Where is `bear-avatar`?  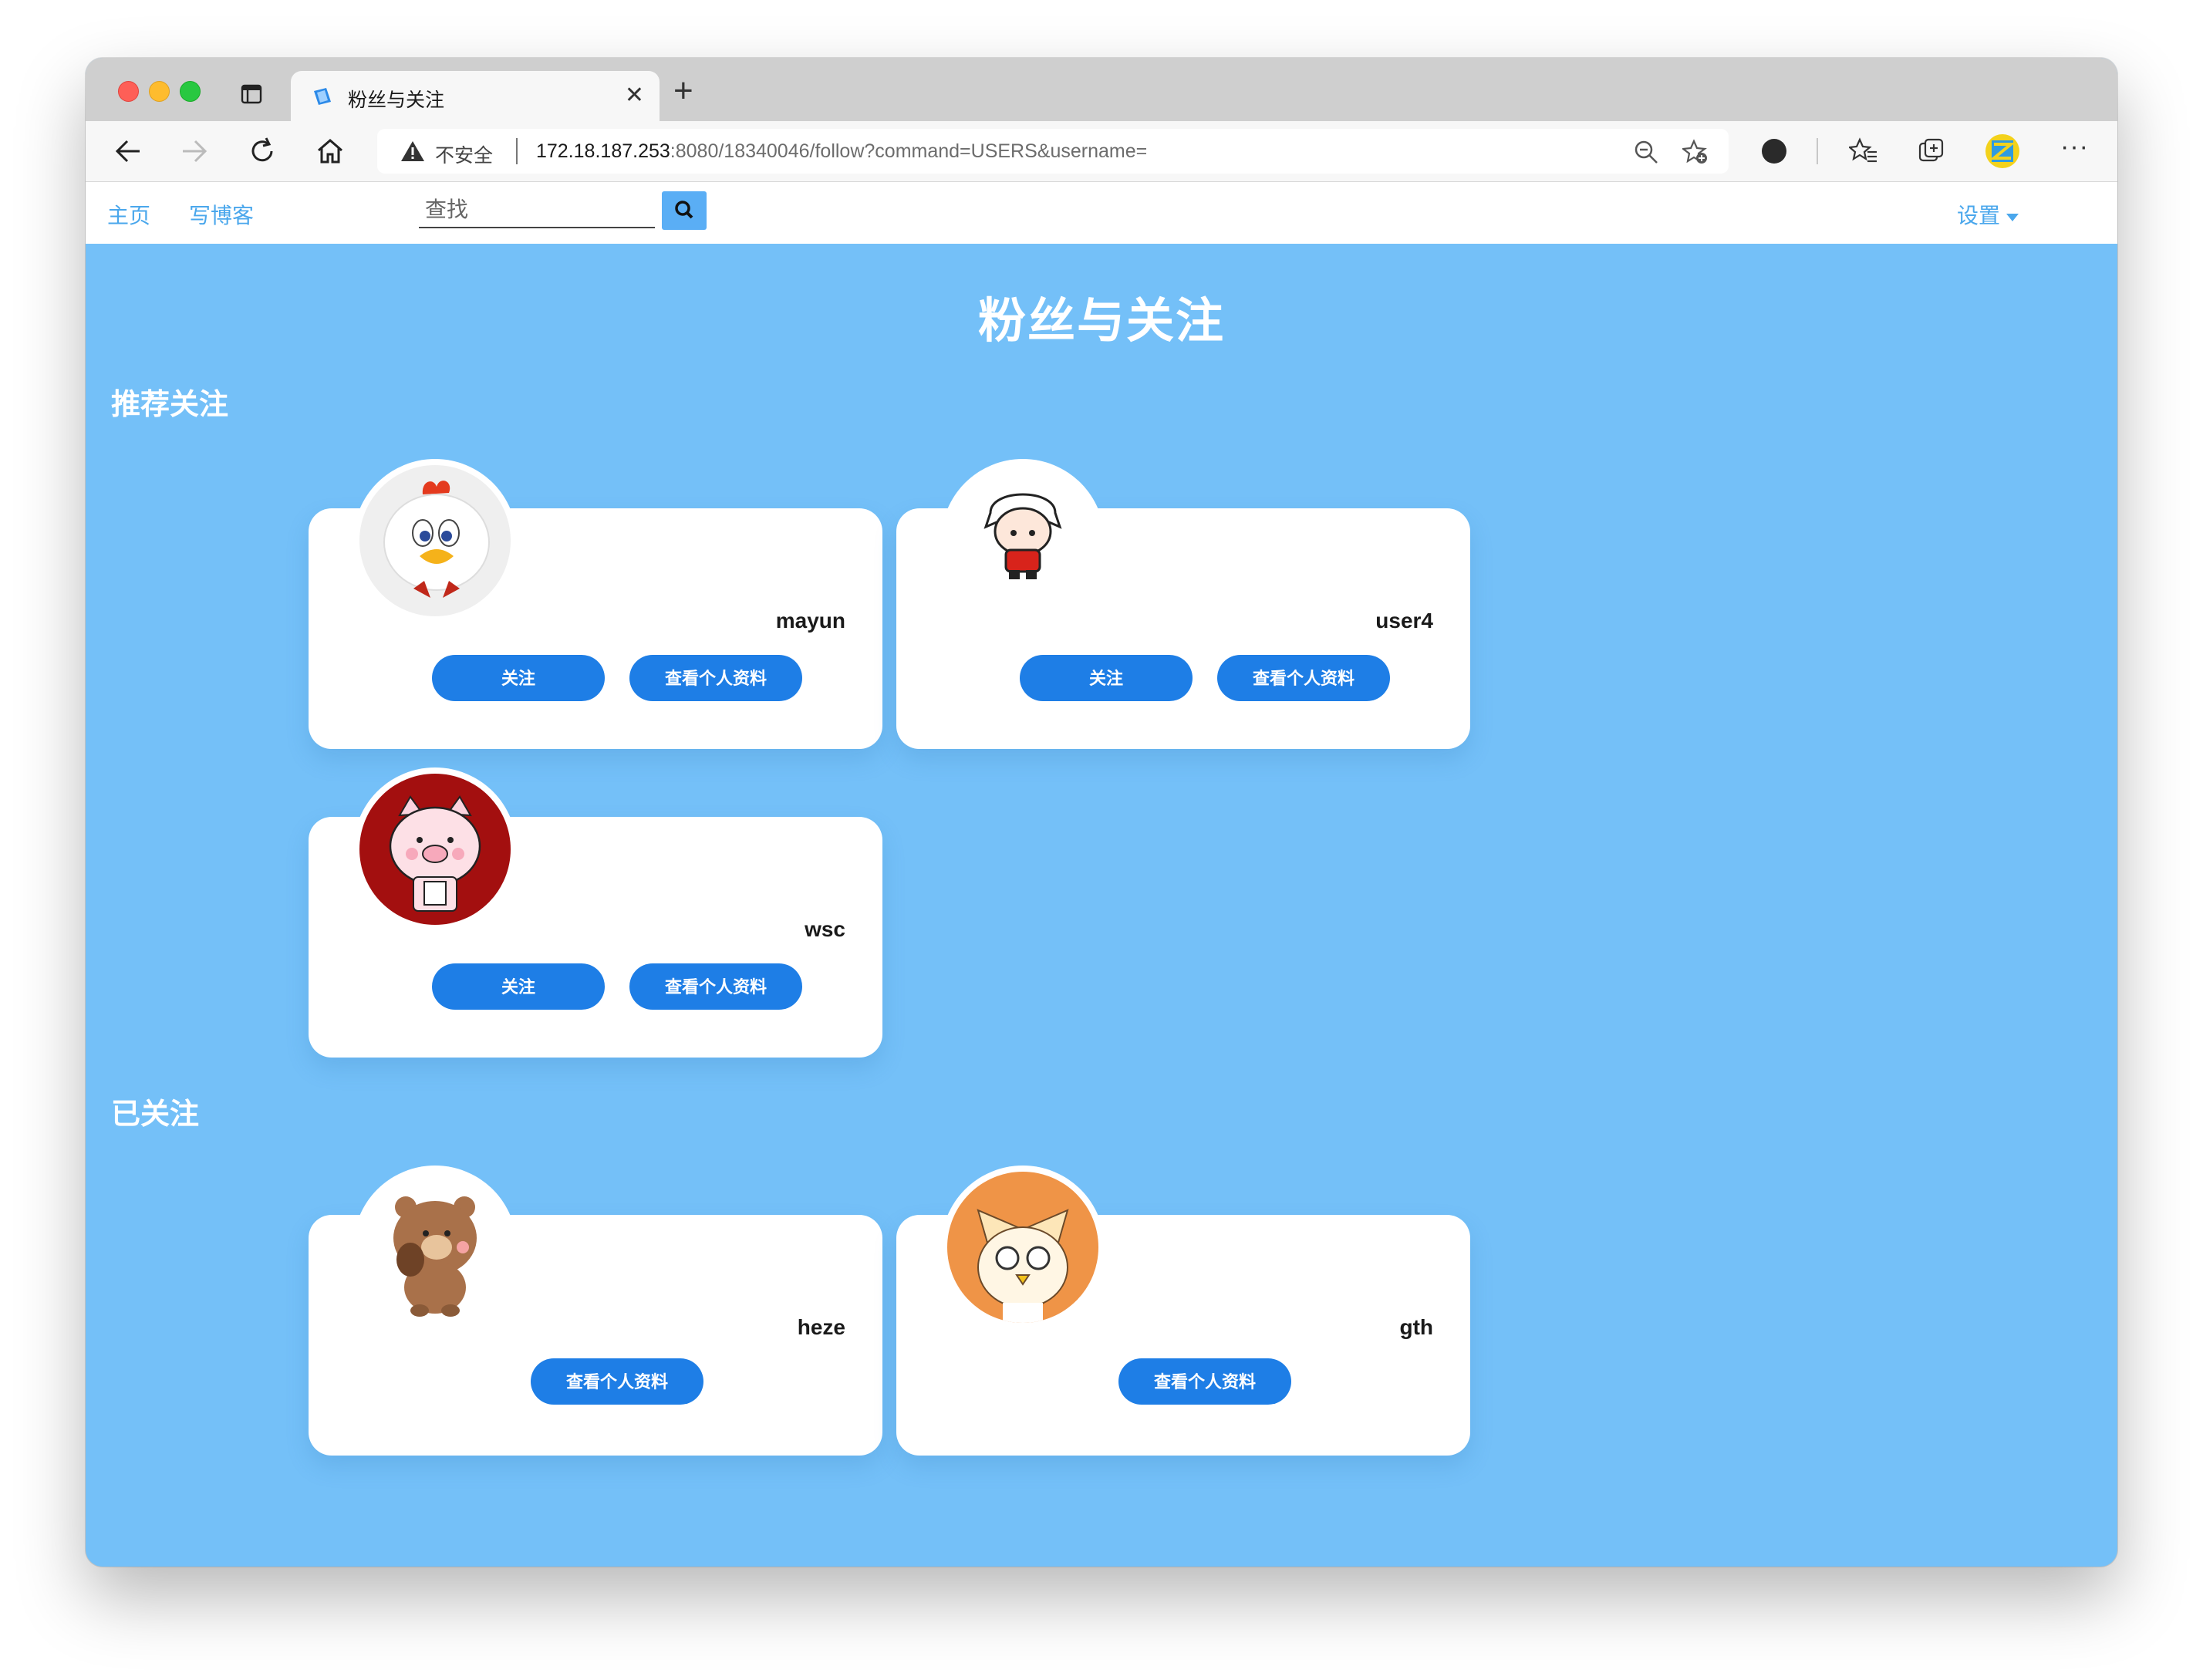 bear-avatar is located at coordinates (435, 1247).